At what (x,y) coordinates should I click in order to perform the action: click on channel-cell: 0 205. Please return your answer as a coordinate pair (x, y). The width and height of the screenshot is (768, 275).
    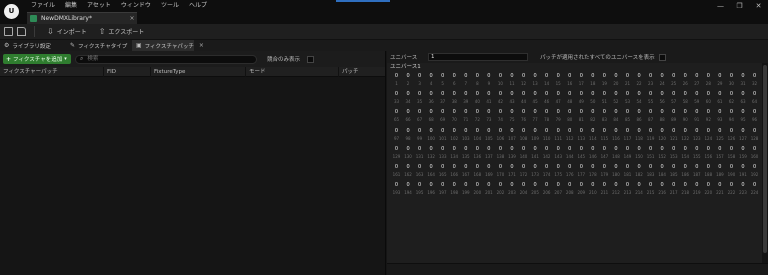
    Looking at the image, I should click on (535, 190).